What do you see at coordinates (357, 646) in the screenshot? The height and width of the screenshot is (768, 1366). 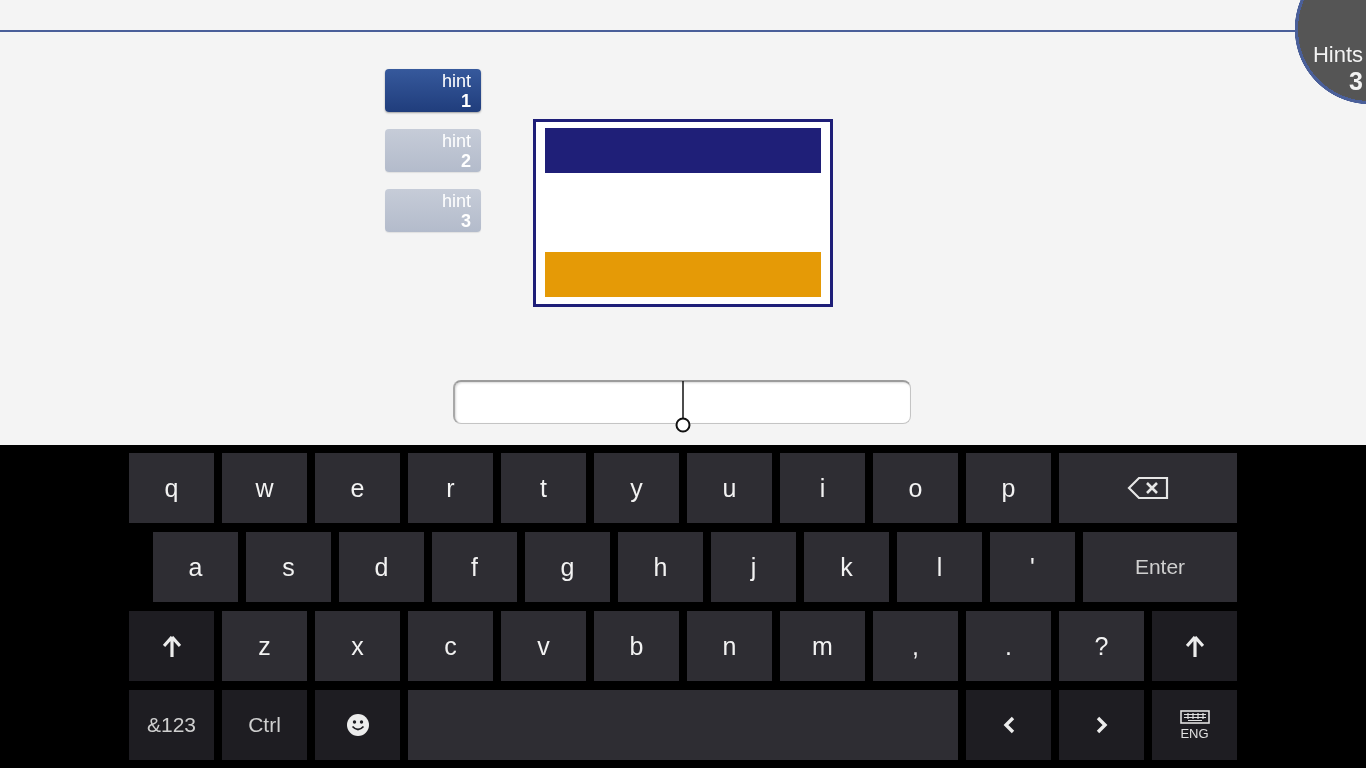 I see `keyboard-key: x` at bounding box center [357, 646].